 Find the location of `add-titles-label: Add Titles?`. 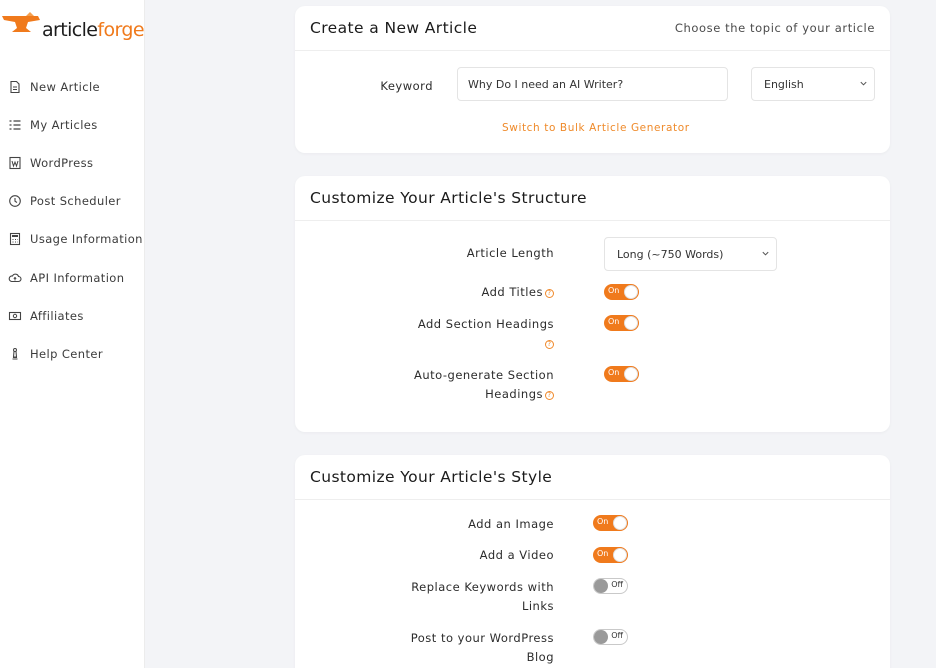

add-titles-label: Add Titles? is located at coordinates (474, 292).